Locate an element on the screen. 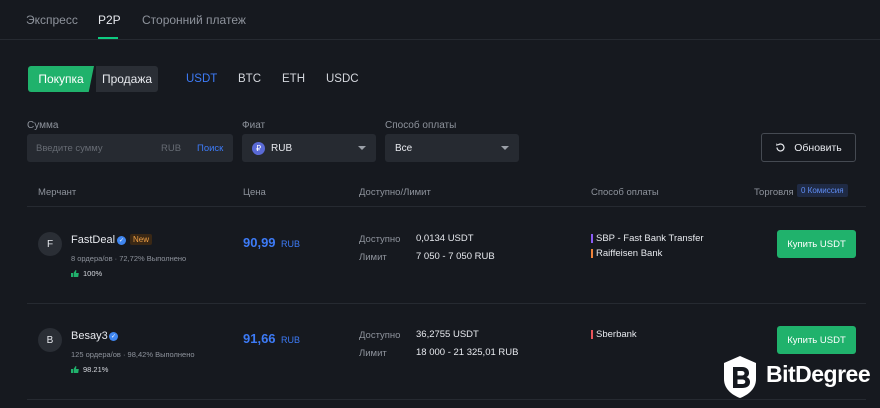 This screenshot has width=880, height=408. header-divider is located at coordinates (446, 206).